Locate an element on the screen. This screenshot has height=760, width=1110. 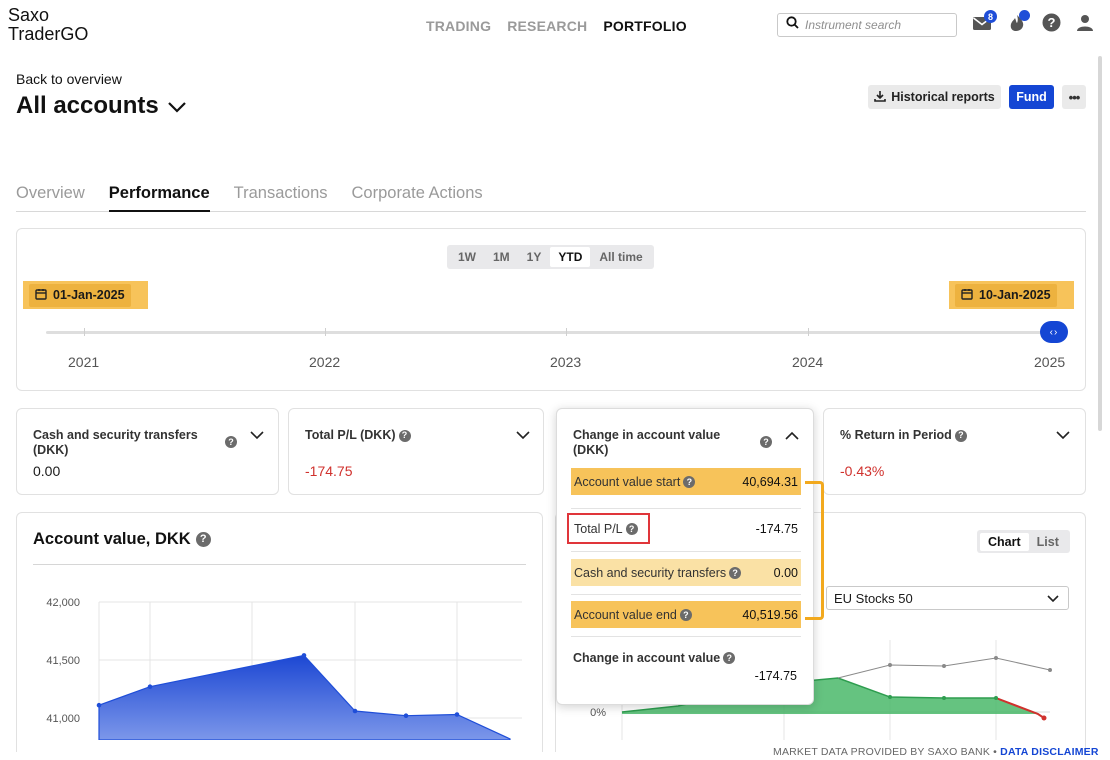
highlight-annotation-box is located at coordinates (608, 528).